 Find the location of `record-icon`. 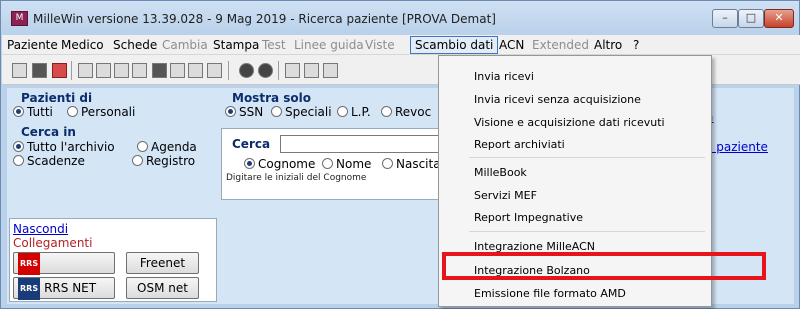

record-icon is located at coordinates (246, 70).